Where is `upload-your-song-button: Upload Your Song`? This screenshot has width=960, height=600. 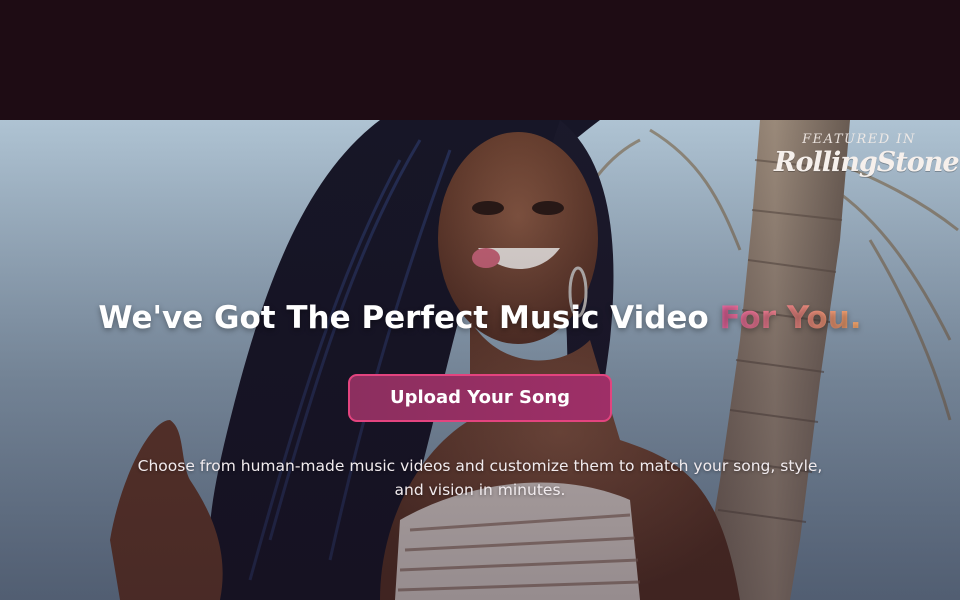
upload-your-song-button: Upload Your Song is located at coordinates (480, 398).